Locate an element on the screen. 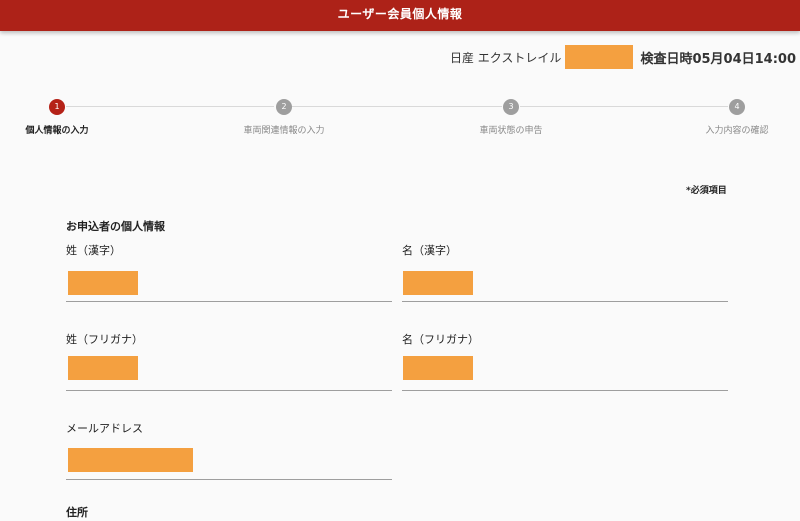 The image size is (800, 521). last-name-kana-underline is located at coordinates (229, 390).